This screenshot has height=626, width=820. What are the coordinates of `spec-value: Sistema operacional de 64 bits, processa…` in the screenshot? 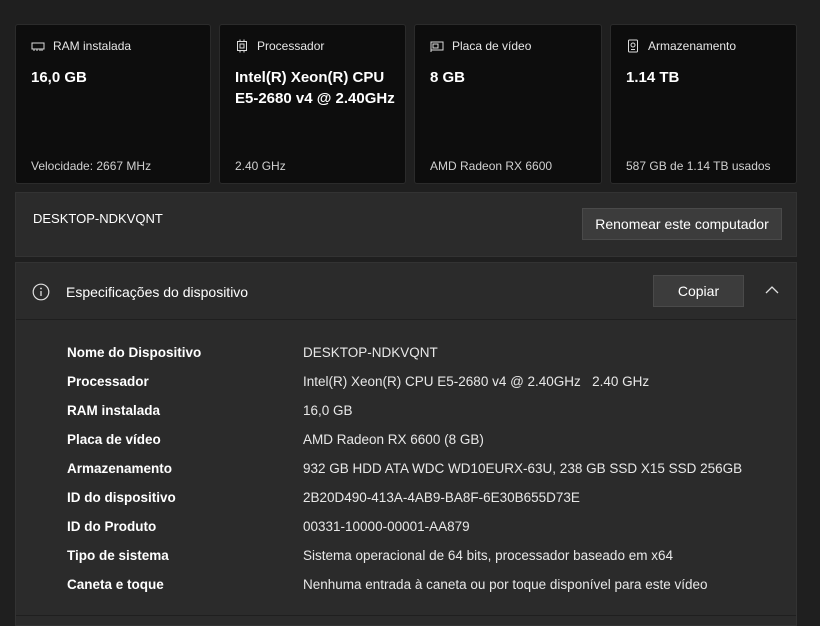 It's located at (488, 555).